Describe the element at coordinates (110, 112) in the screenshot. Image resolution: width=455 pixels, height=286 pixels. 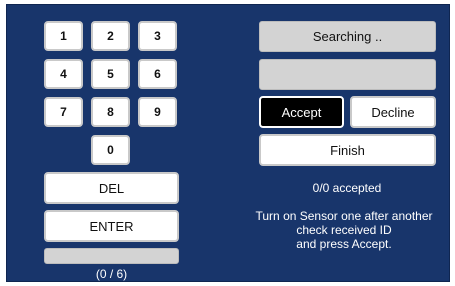
I see `key-8: 8` at that location.